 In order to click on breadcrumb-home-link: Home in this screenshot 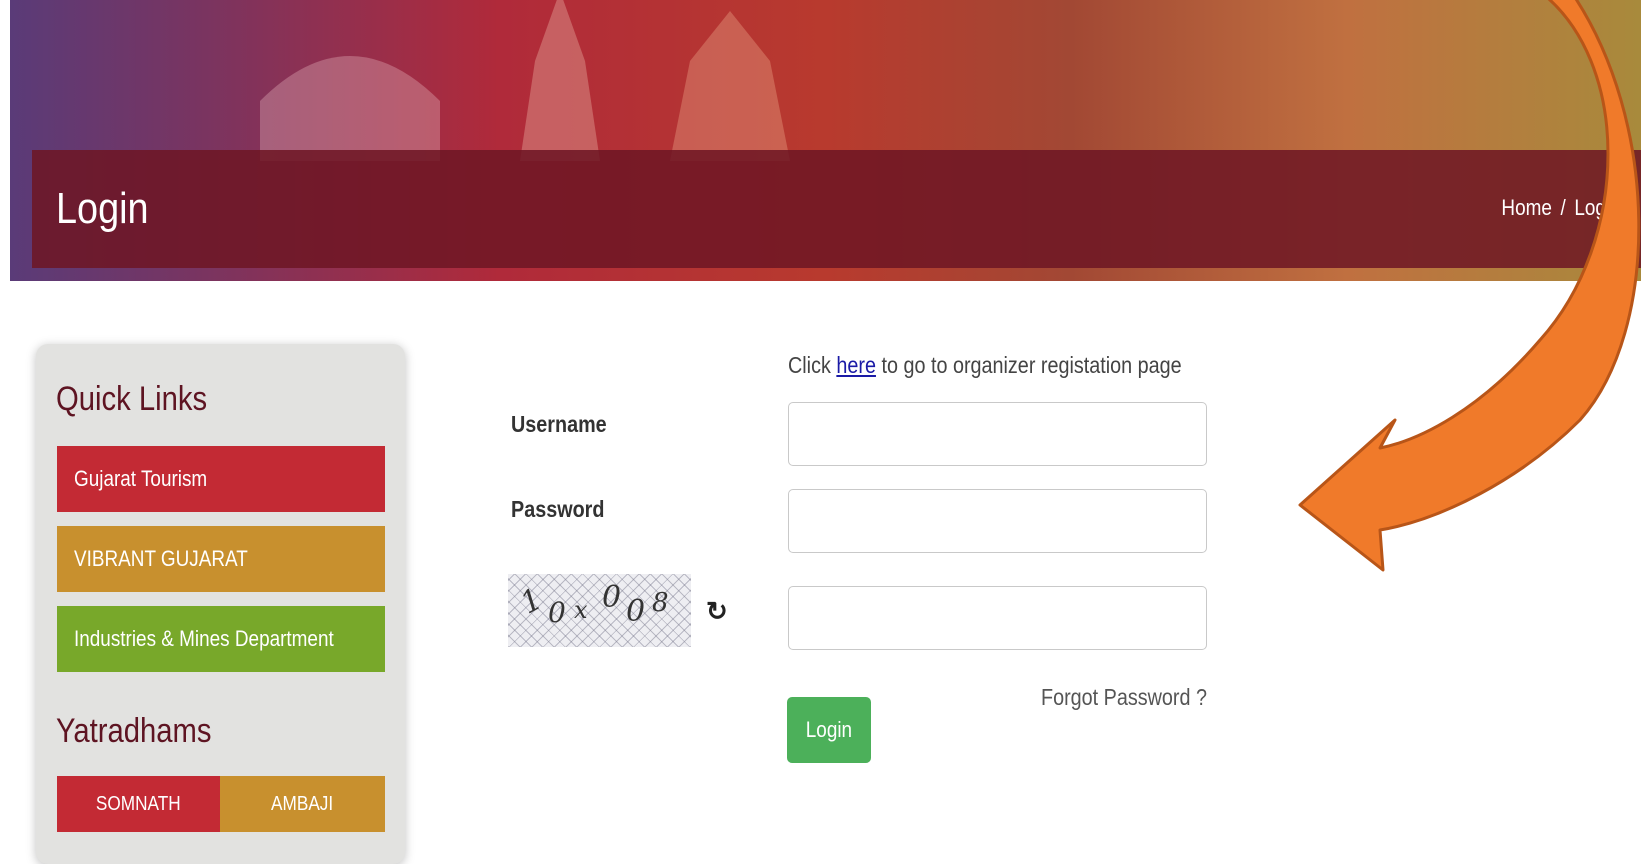, I will do `click(1527, 207)`.